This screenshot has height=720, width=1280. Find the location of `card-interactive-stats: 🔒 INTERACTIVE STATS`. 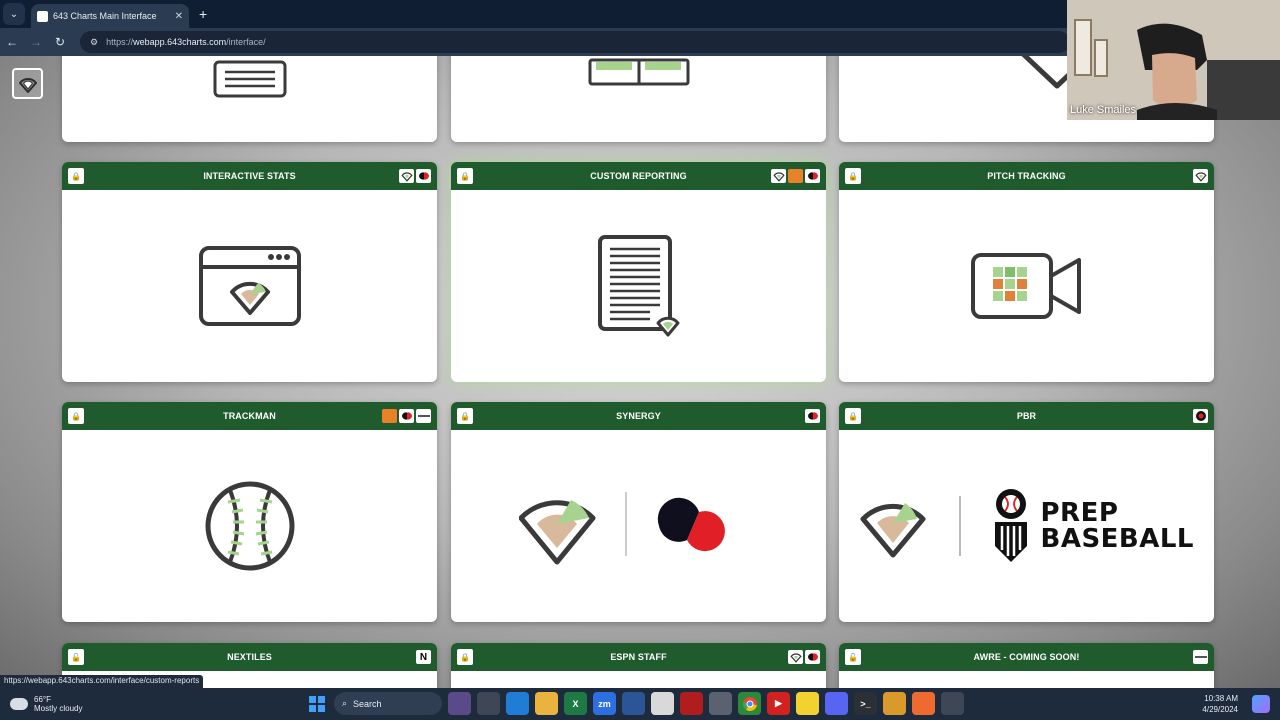

card-interactive-stats: 🔒 INTERACTIVE STATS is located at coordinates (249, 272).